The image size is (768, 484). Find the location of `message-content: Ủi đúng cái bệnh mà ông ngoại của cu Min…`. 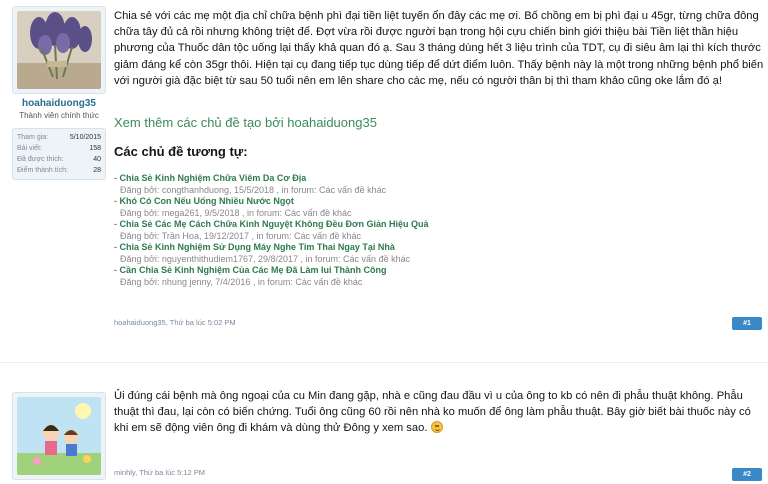

message-content: Ủi đúng cái bệnh mà ông ngoại của cu Min… is located at coordinates (439, 412).